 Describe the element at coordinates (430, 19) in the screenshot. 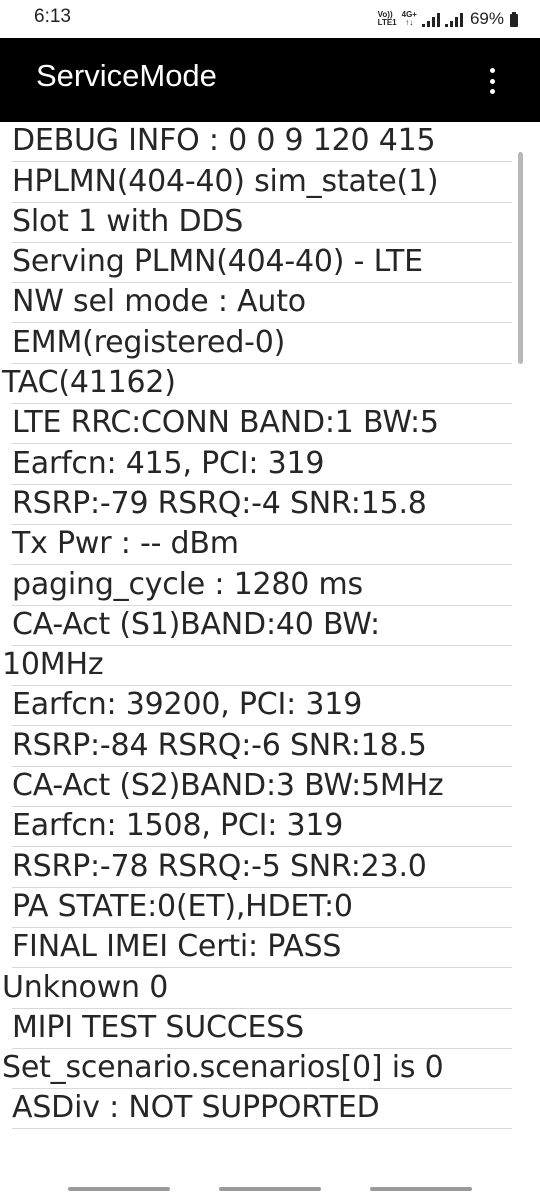

I see `signal-sim1-icon` at that location.